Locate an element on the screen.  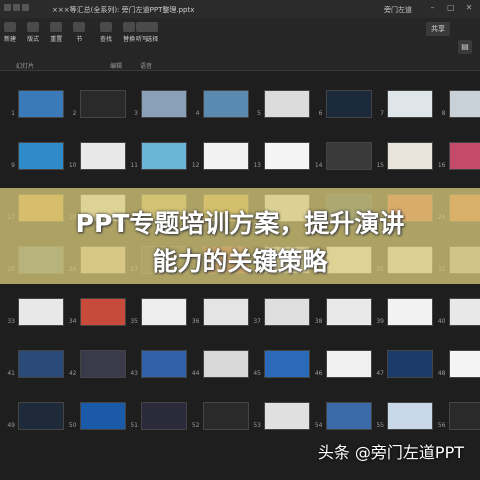
ribbon-group-voice: 听写 is located at coordinates (145, 42).